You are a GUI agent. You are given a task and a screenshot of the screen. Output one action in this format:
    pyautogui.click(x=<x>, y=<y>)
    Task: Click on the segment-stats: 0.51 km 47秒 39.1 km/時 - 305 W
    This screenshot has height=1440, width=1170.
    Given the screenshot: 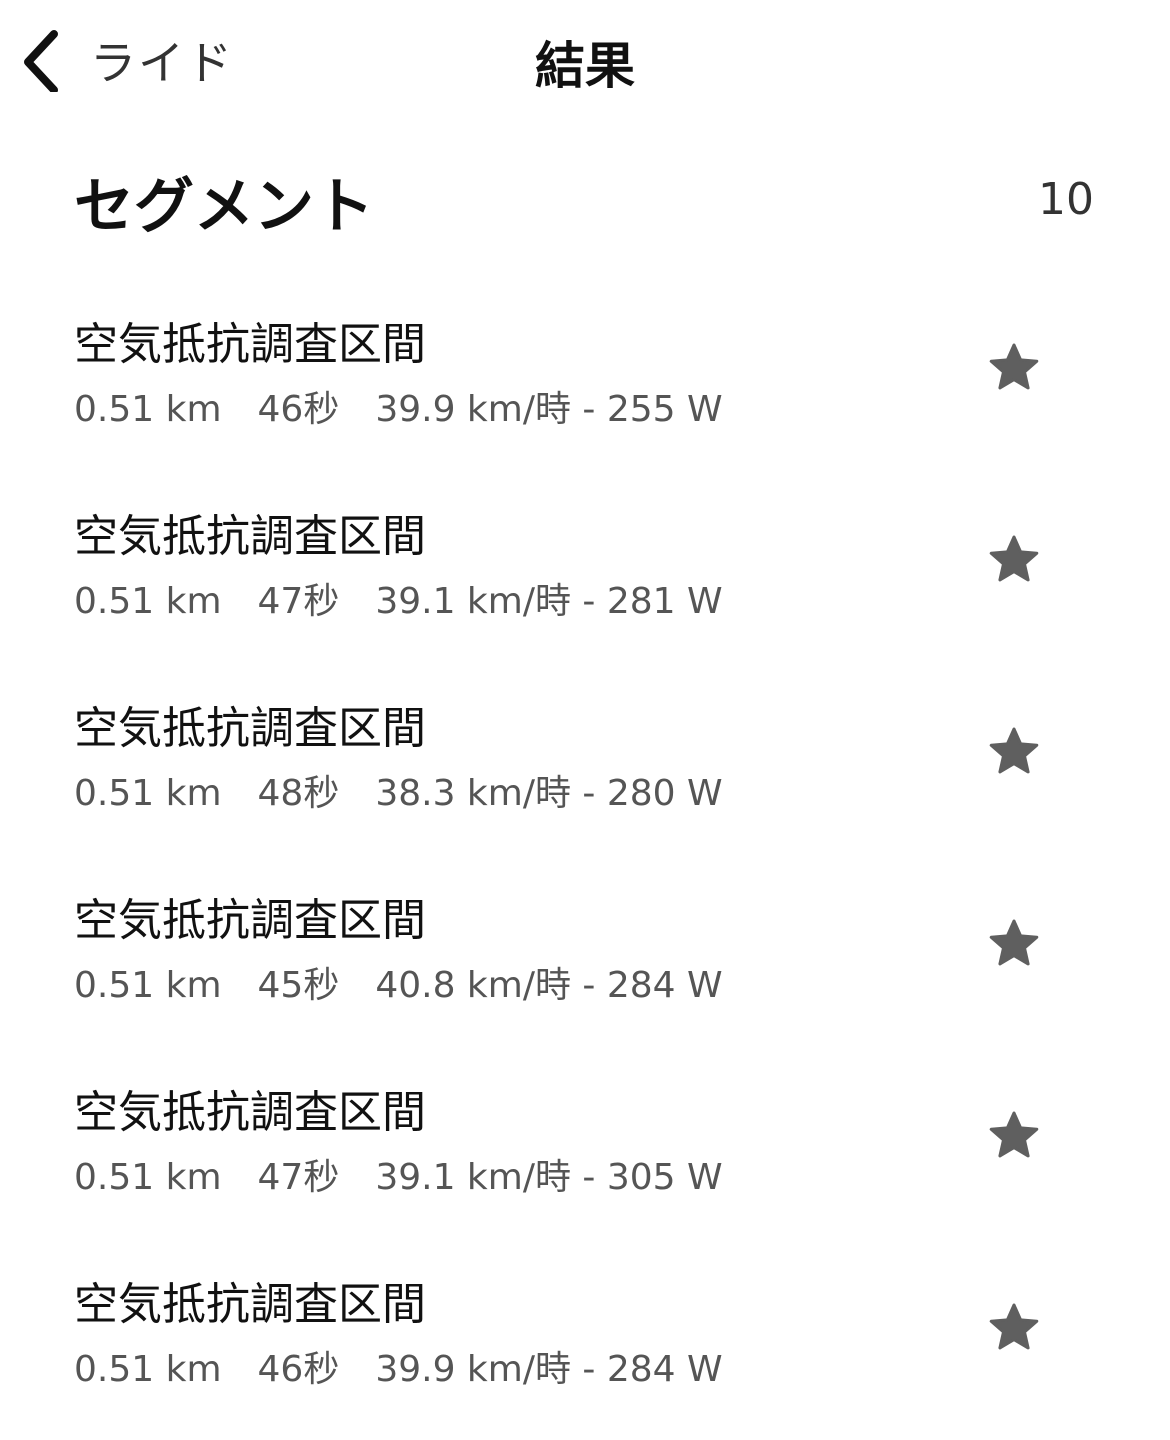 What is the action you would take?
    pyautogui.click(x=398, y=1174)
    